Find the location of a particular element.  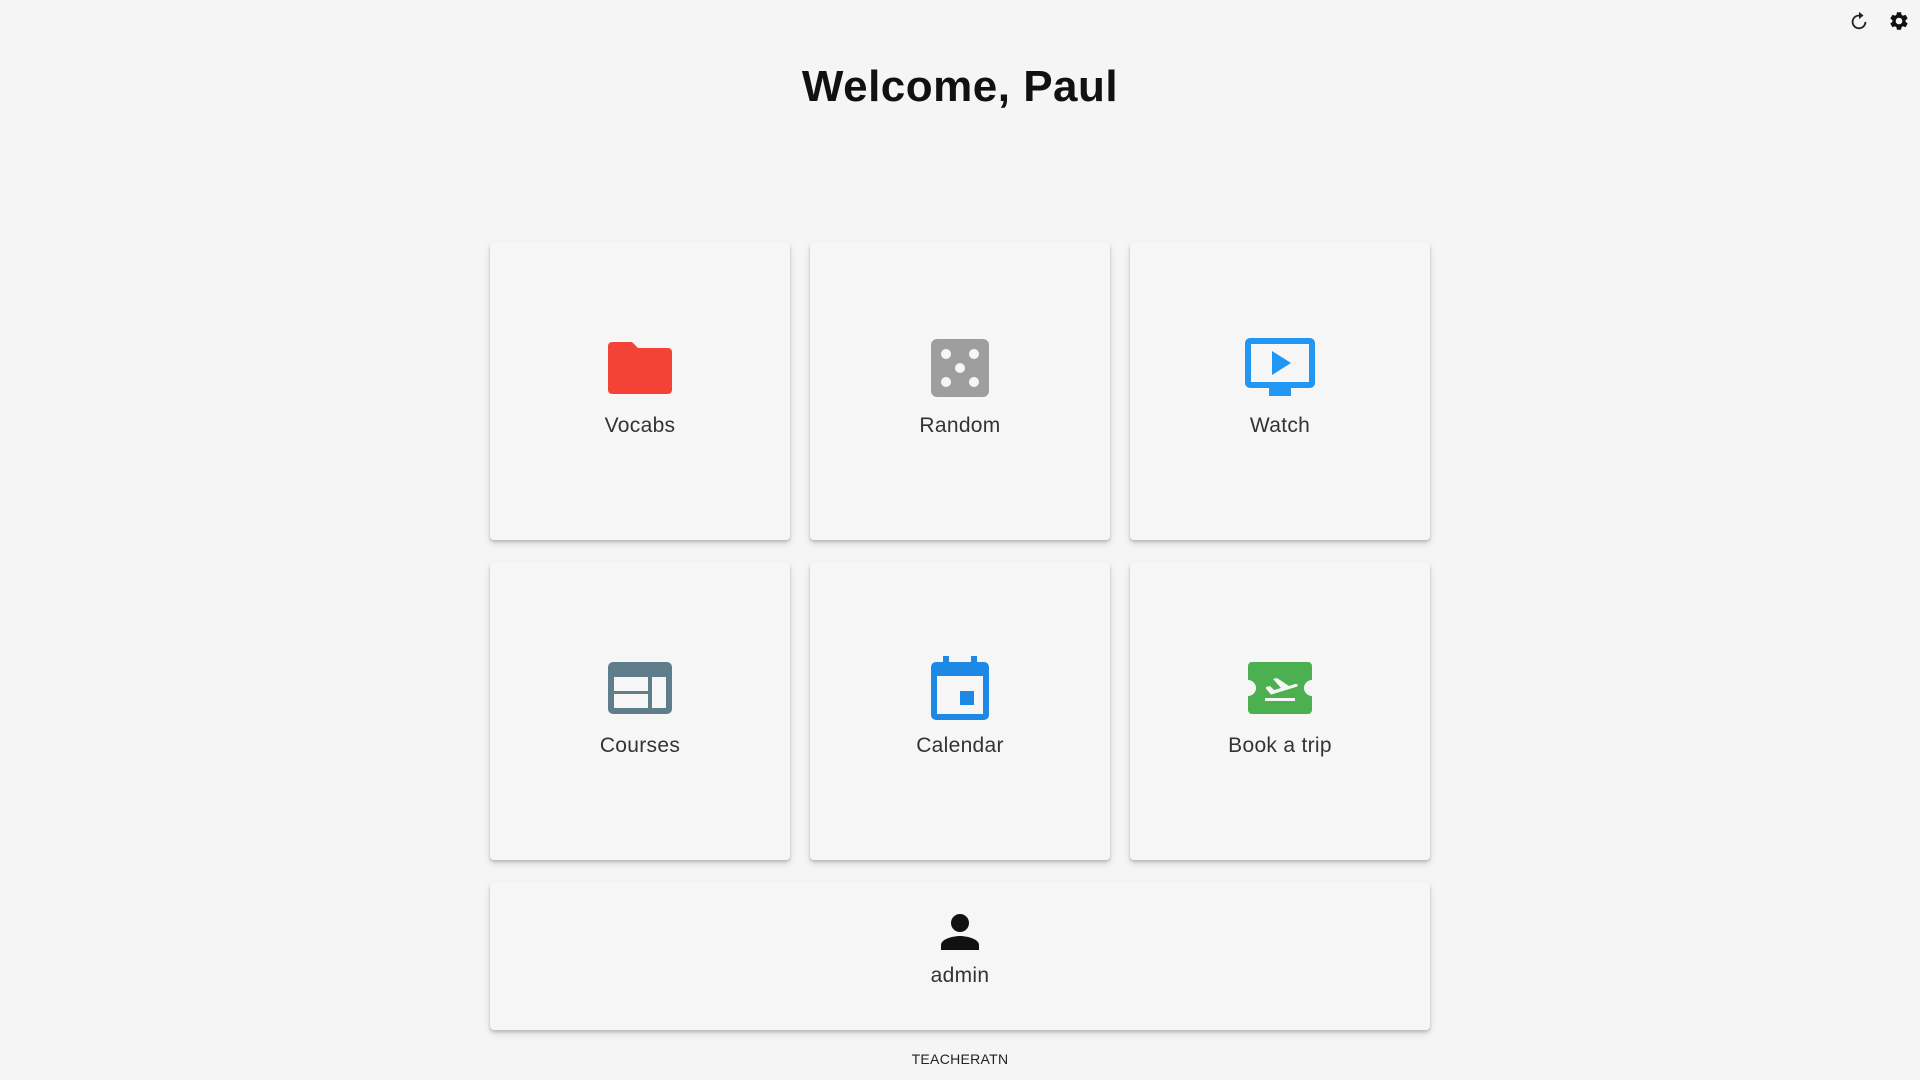

play-screen-icon is located at coordinates (1280, 368).